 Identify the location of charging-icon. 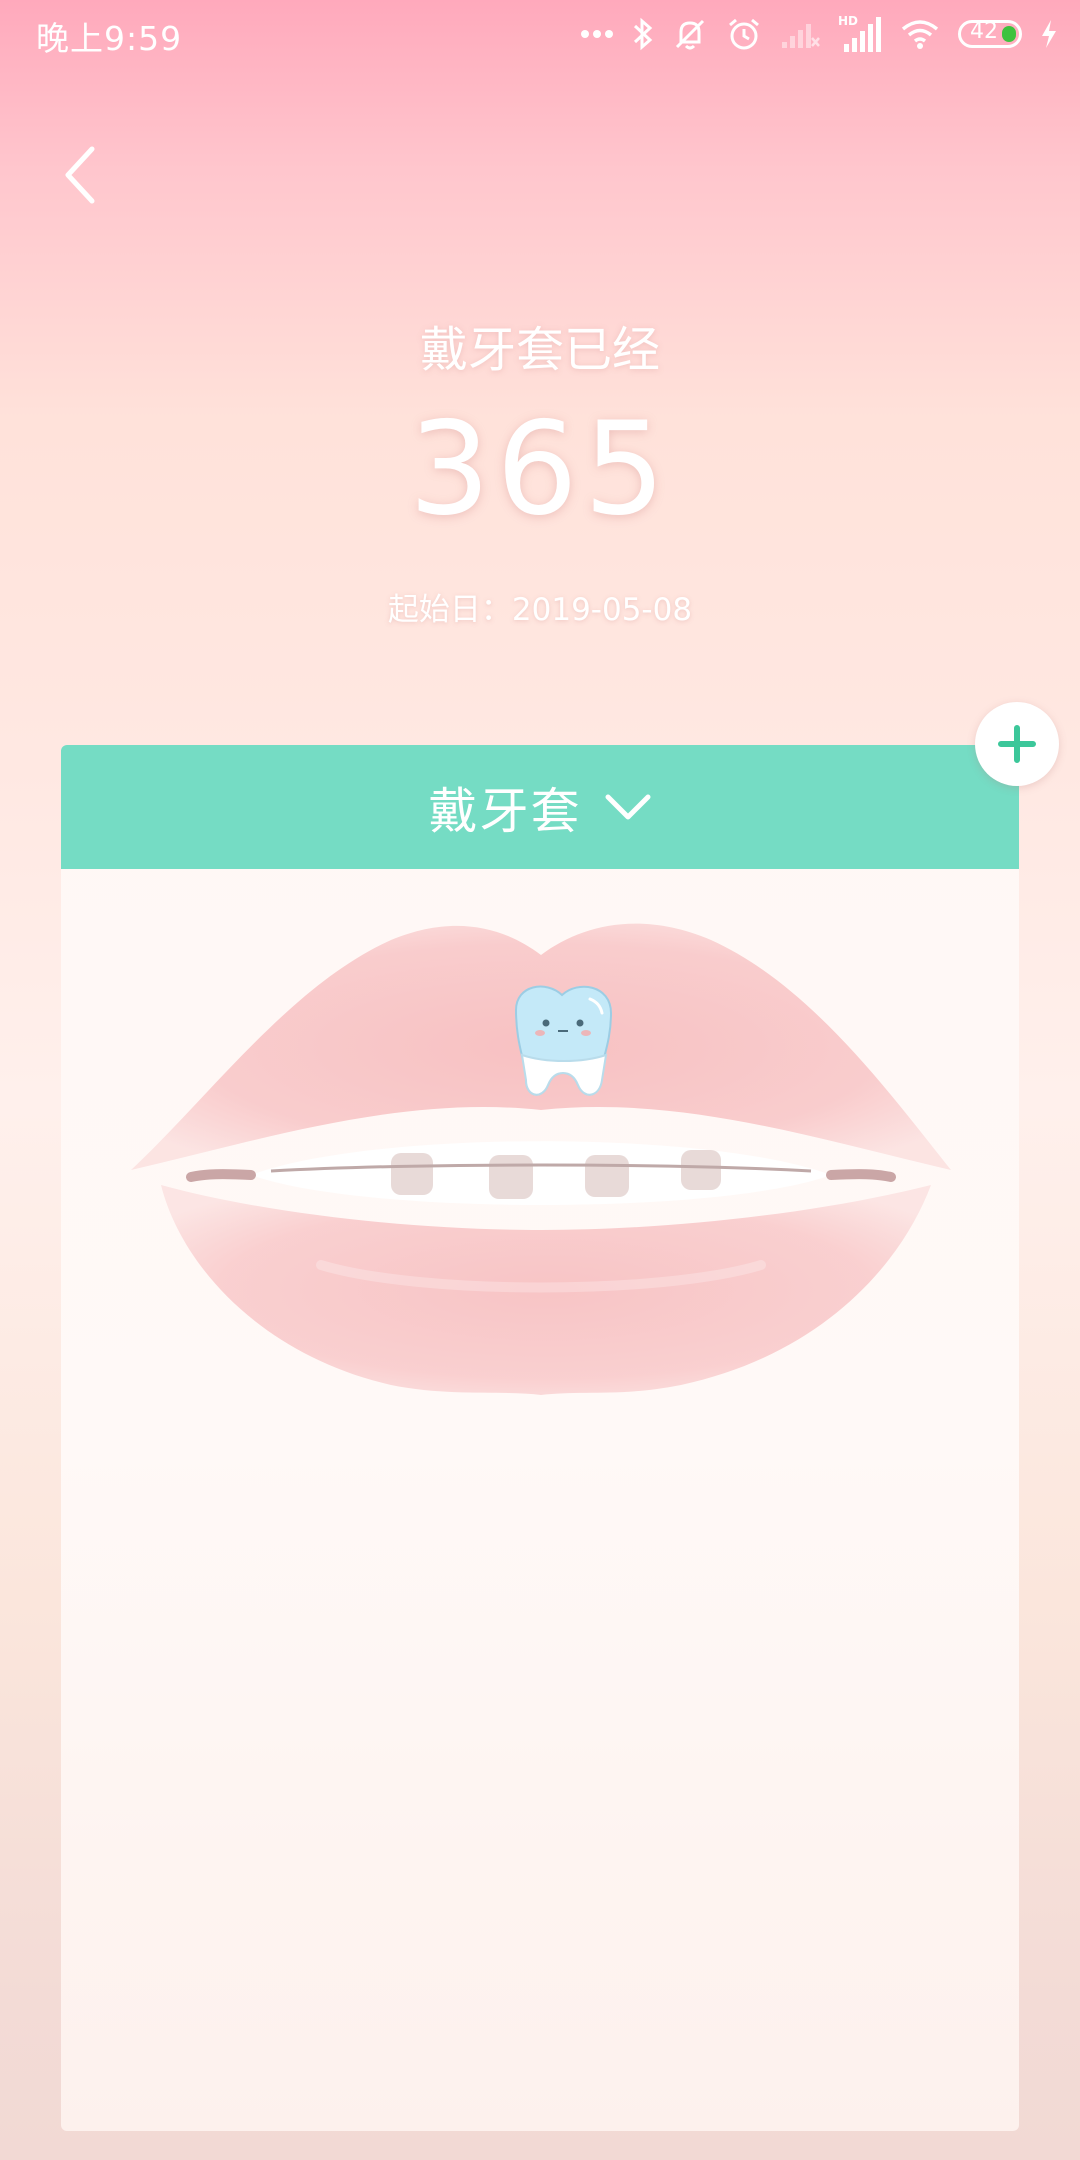
(1049, 34).